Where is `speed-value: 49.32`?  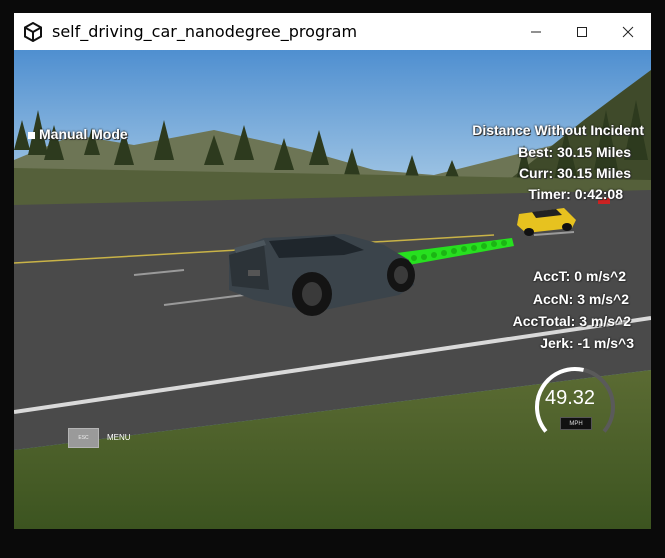 speed-value: 49.32 is located at coordinates (570, 398).